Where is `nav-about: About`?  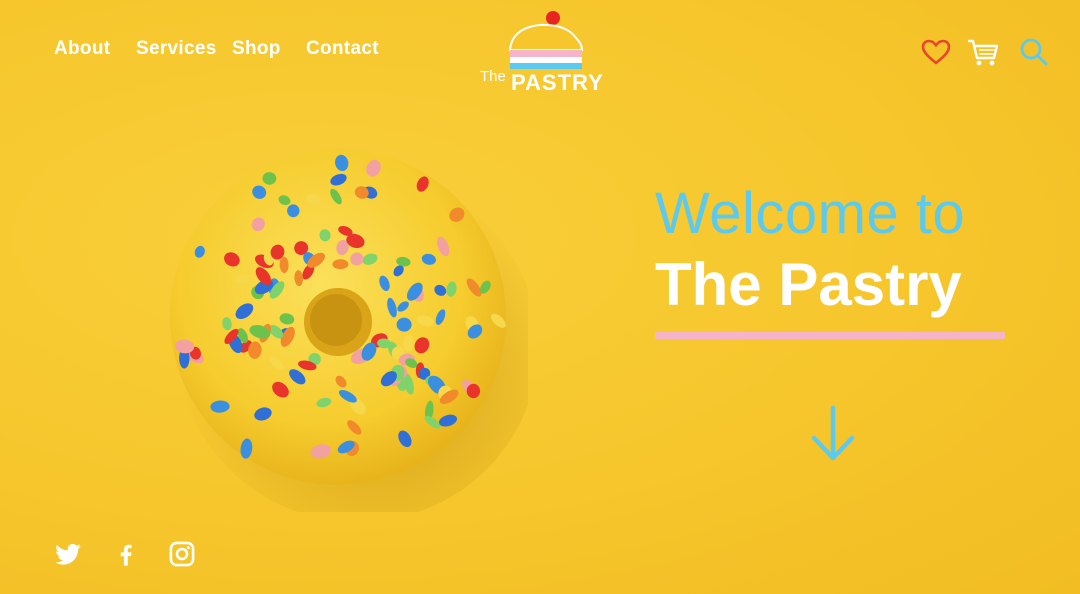 nav-about: About is located at coordinates (82, 49).